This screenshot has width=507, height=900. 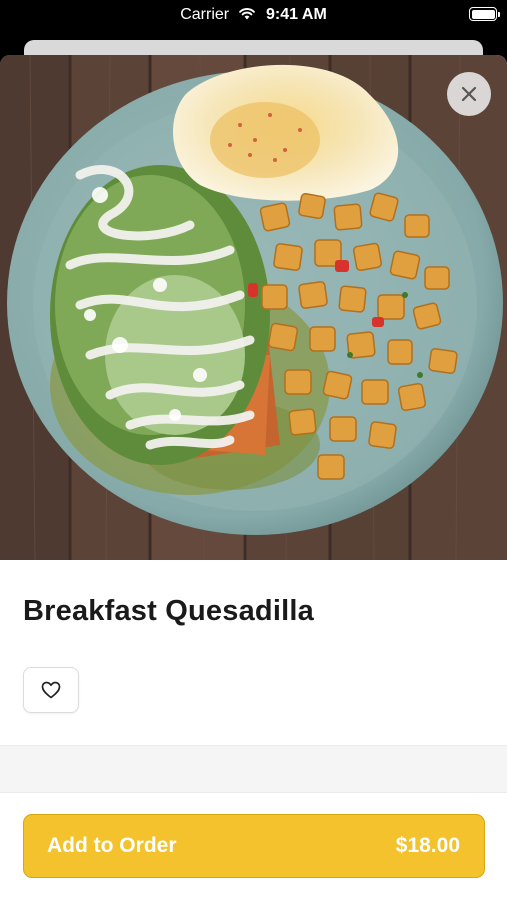 What do you see at coordinates (296, 14) in the screenshot?
I see `status-time: 9:41 AM` at bounding box center [296, 14].